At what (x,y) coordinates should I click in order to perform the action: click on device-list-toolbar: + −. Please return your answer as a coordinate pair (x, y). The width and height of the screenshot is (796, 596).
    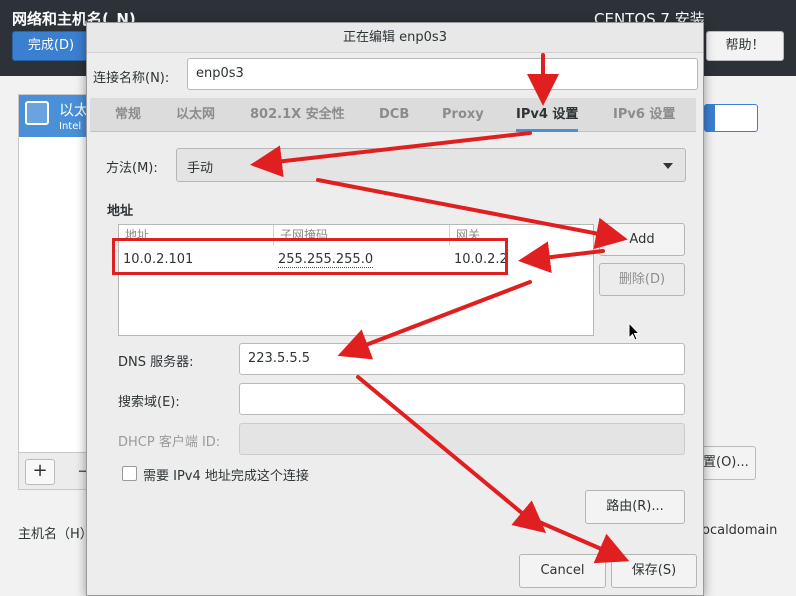
    Looking at the image, I should click on (55, 471).